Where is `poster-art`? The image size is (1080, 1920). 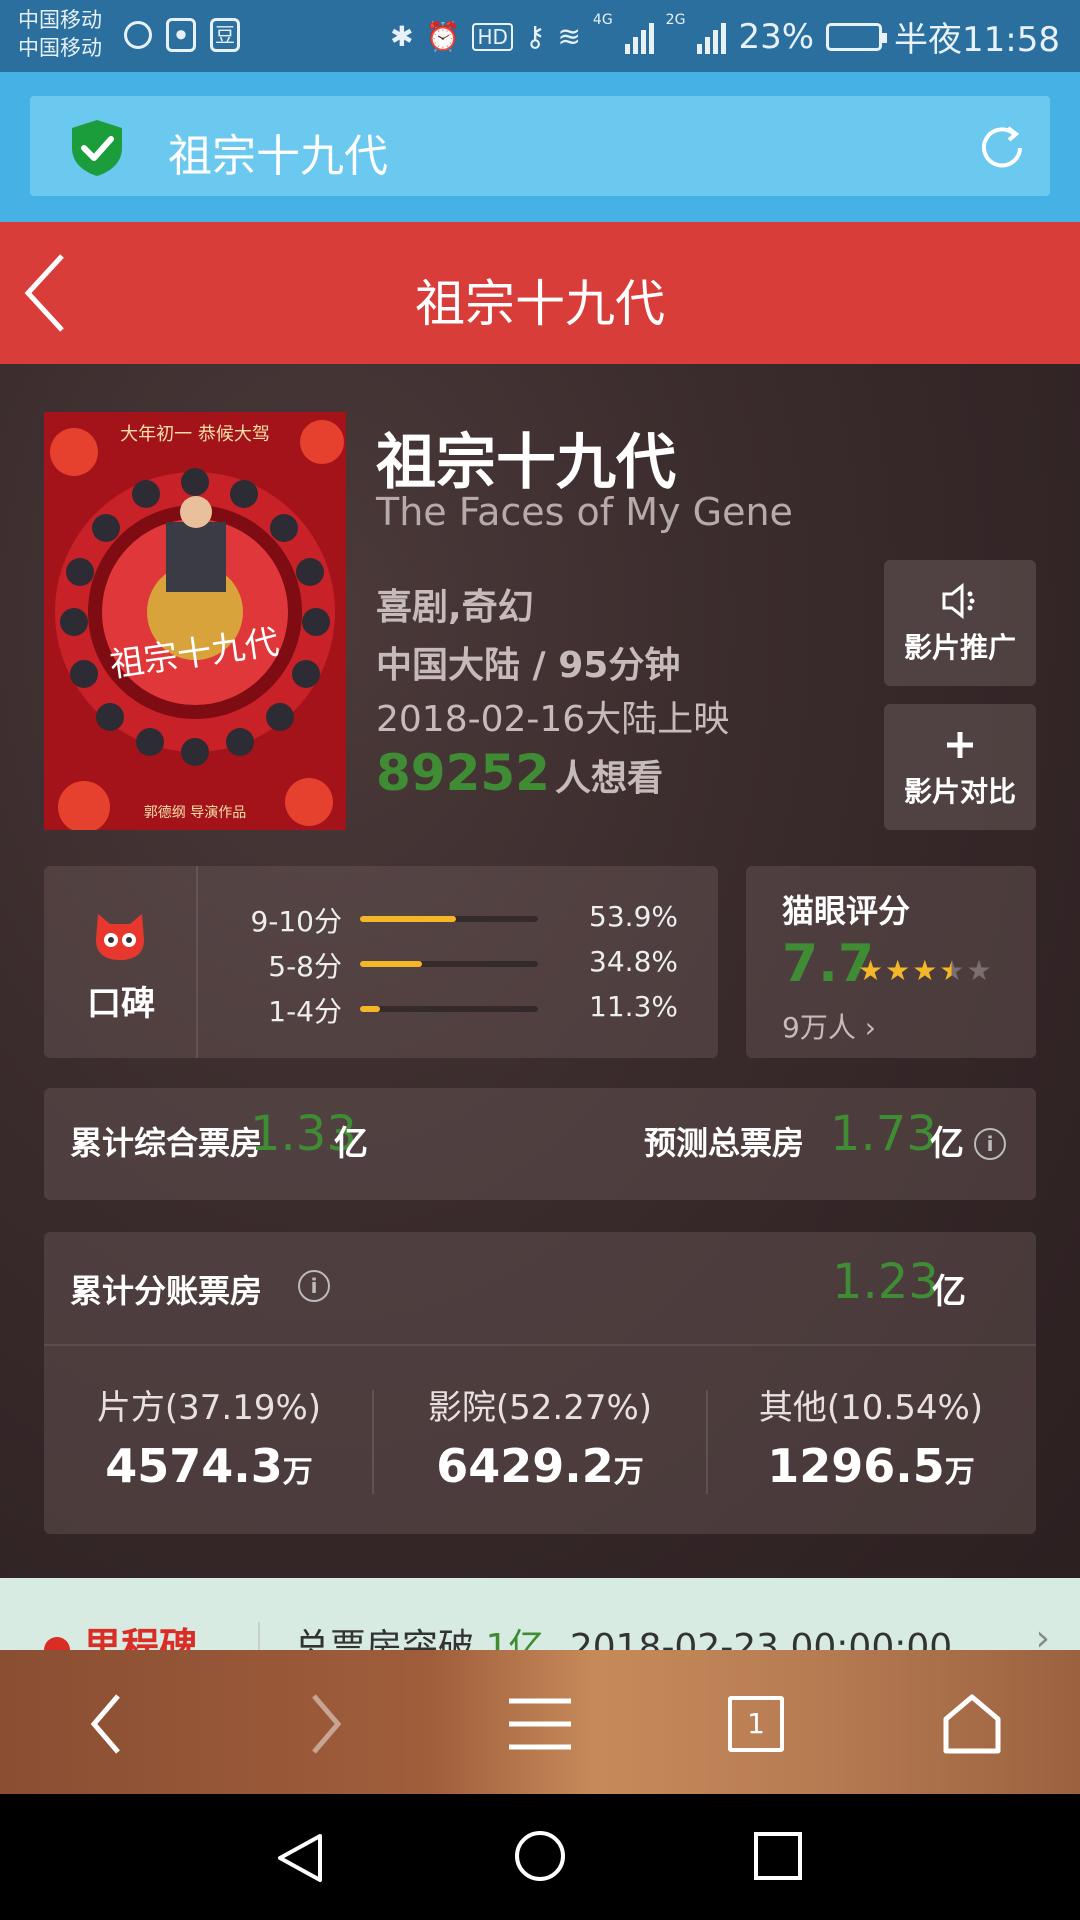
poster-art is located at coordinates (195, 621).